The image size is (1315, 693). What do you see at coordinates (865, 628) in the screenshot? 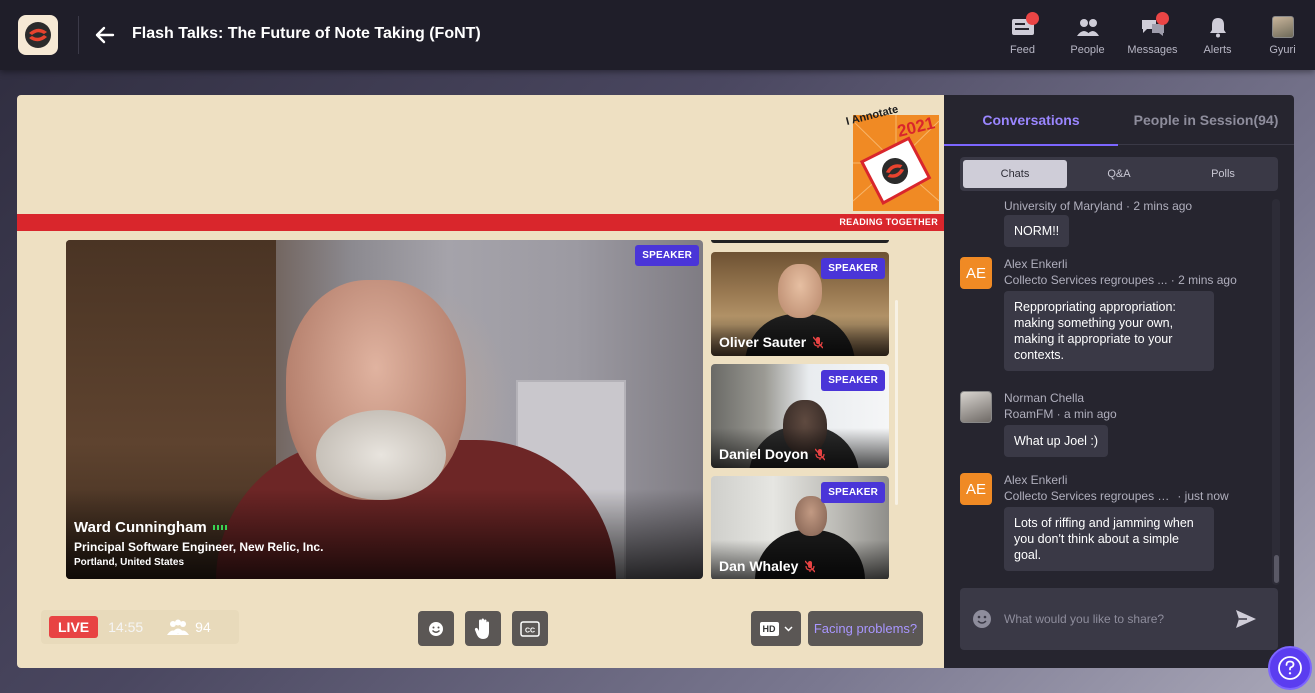
I see `facing-problems-button: Facing problems?` at bounding box center [865, 628].